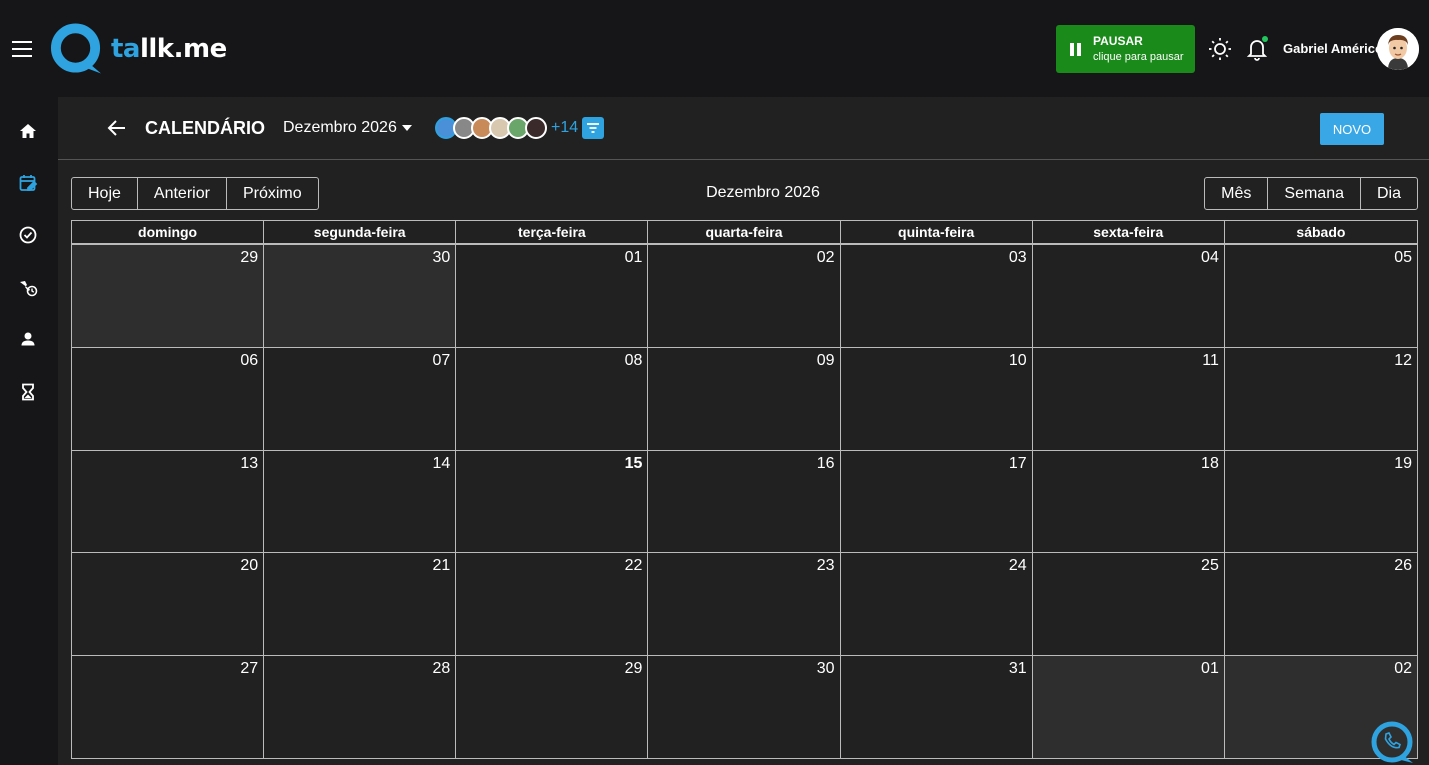 This screenshot has height=765, width=1429. What do you see at coordinates (138, 49) in the screenshot?
I see `logo: tallk.me` at bounding box center [138, 49].